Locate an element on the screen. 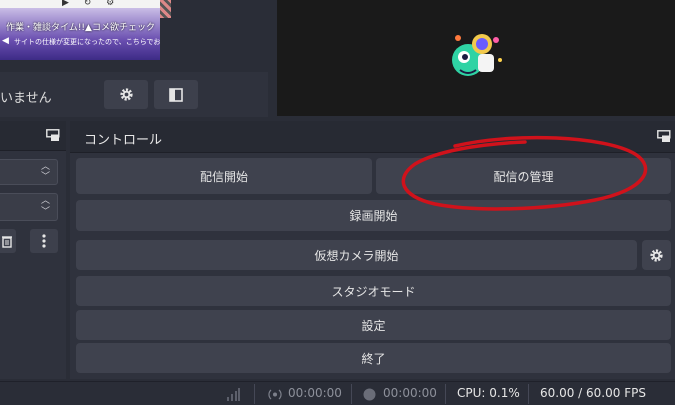 The height and width of the screenshot is (405, 675). more-options-button is located at coordinates (44, 241).